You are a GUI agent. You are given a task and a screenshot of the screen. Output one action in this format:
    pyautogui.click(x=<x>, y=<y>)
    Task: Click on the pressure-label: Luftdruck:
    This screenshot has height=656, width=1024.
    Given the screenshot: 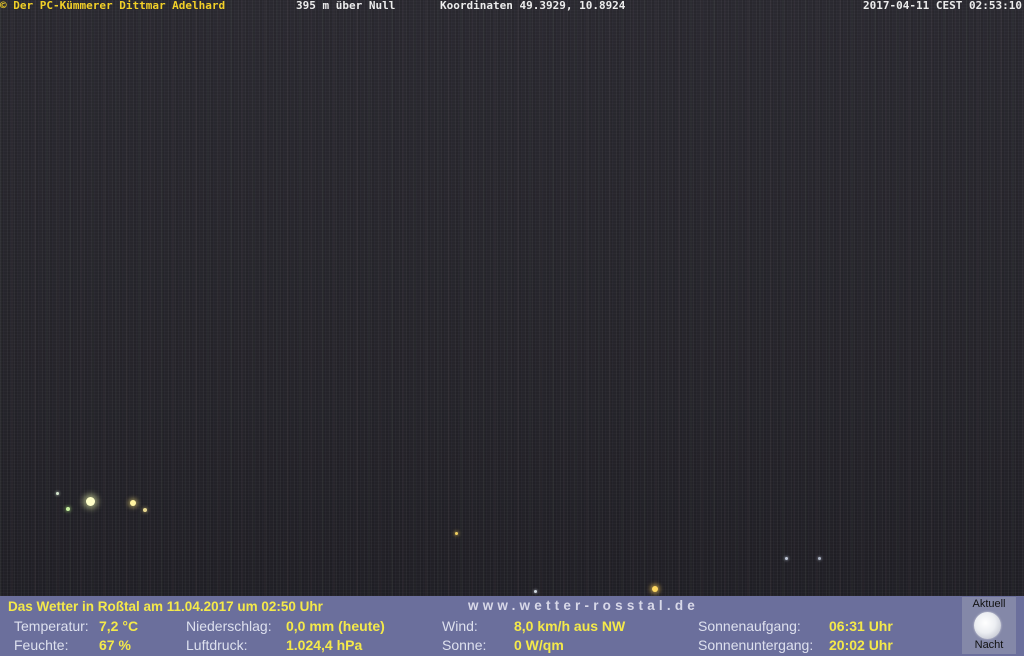 What is the action you would take?
    pyautogui.click(x=217, y=645)
    